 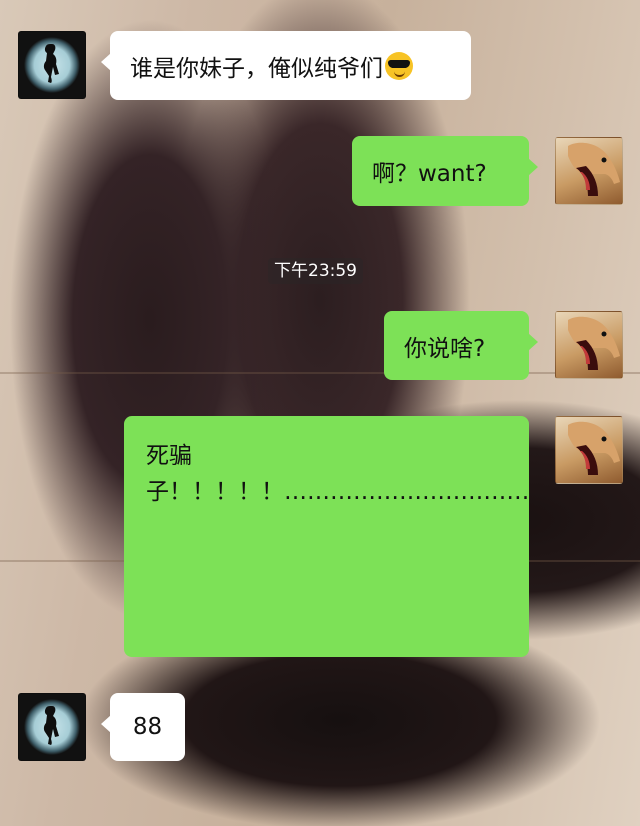 I want to click on message-text: 88, so click(x=147, y=727).